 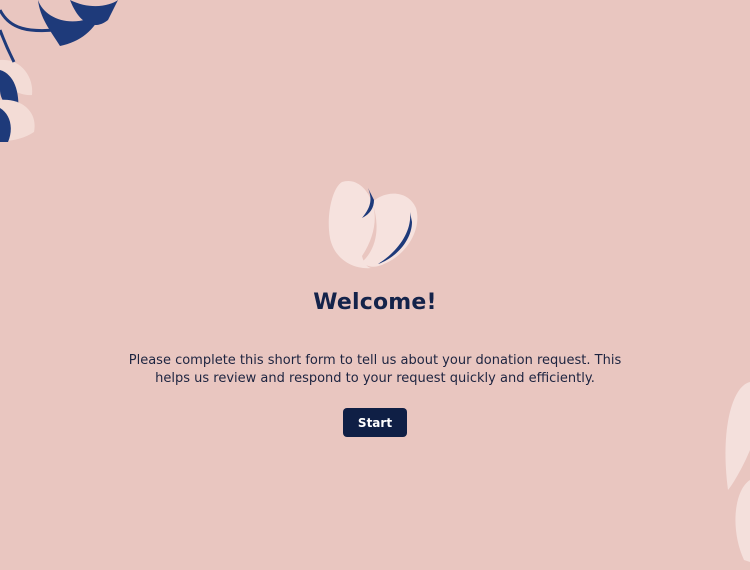 I want to click on logo-left-petal, so click(x=351, y=224).